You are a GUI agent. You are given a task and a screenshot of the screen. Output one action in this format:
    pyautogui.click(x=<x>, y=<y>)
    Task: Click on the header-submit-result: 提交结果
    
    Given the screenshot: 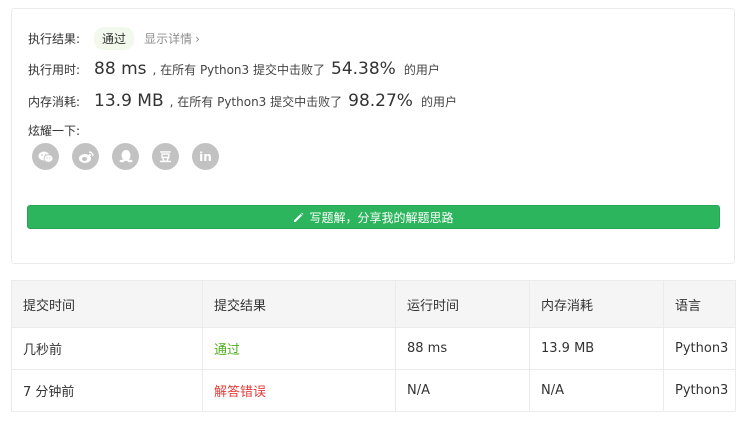 What is the action you would take?
    pyautogui.click(x=299, y=304)
    